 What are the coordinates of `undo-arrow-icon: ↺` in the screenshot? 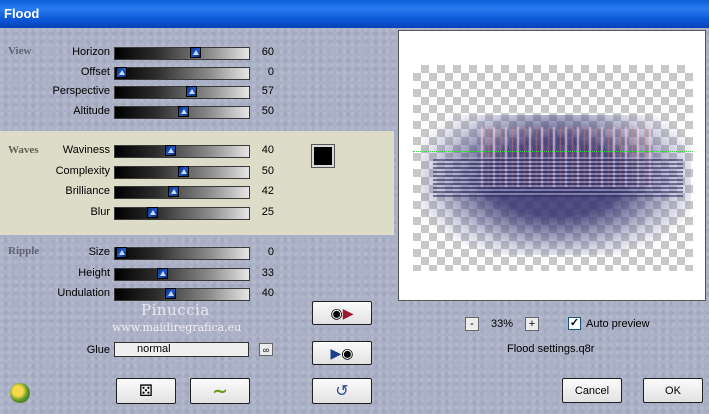 It's located at (342, 391).